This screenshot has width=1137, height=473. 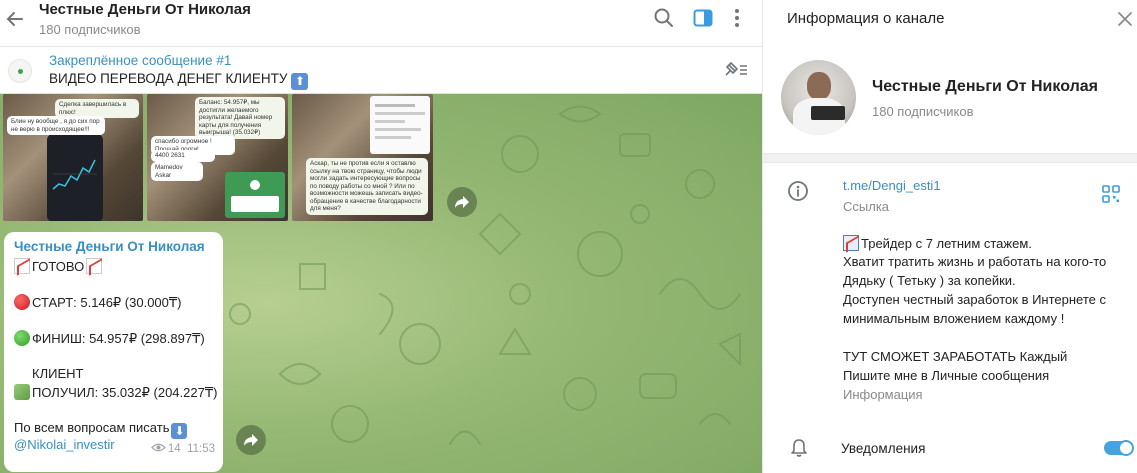 What do you see at coordinates (892, 185) in the screenshot?
I see `channel-link: t.me/Dengi_esti1` at bounding box center [892, 185].